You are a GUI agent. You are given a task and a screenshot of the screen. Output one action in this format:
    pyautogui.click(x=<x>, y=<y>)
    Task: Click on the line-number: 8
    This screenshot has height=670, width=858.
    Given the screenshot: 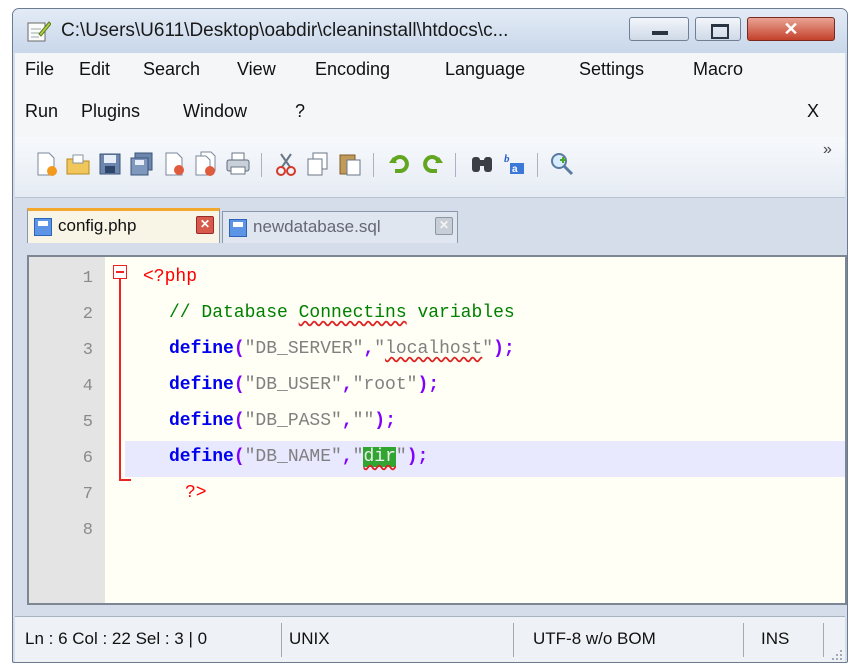 What is the action you would take?
    pyautogui.click(x=87, y=530)
    